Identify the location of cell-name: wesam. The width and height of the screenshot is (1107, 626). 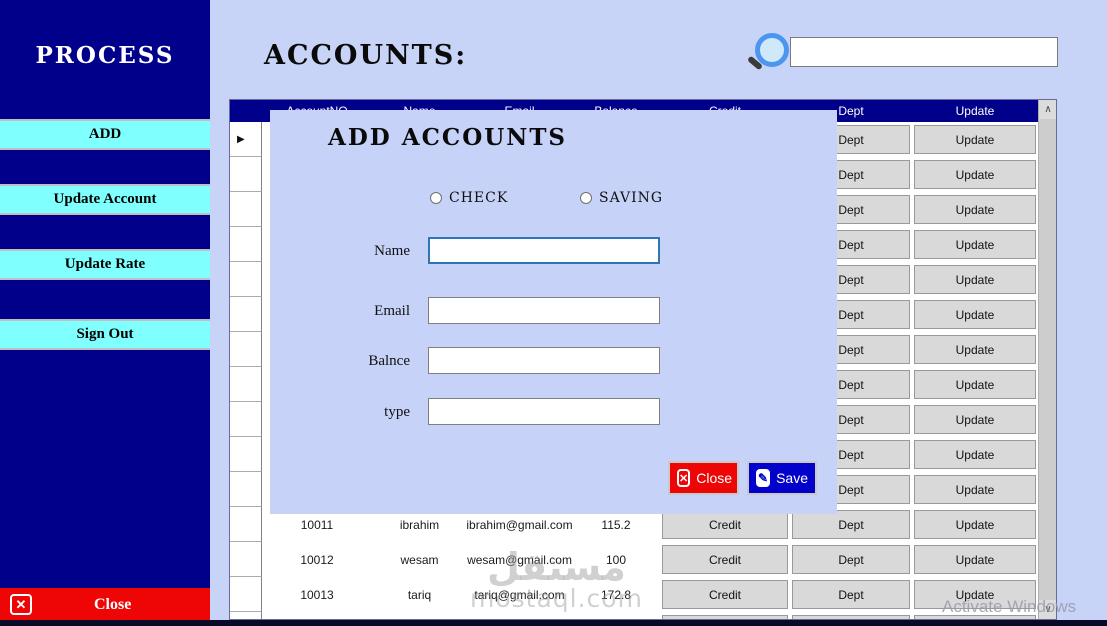
(419, 559).